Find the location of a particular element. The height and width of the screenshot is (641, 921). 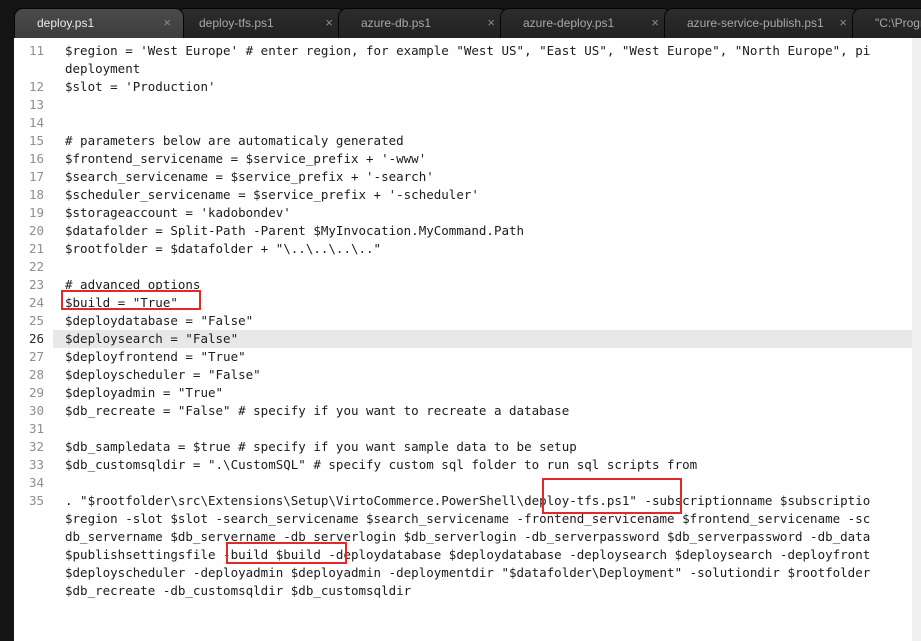

line-number: 28 is located at coordinates (36, 374).